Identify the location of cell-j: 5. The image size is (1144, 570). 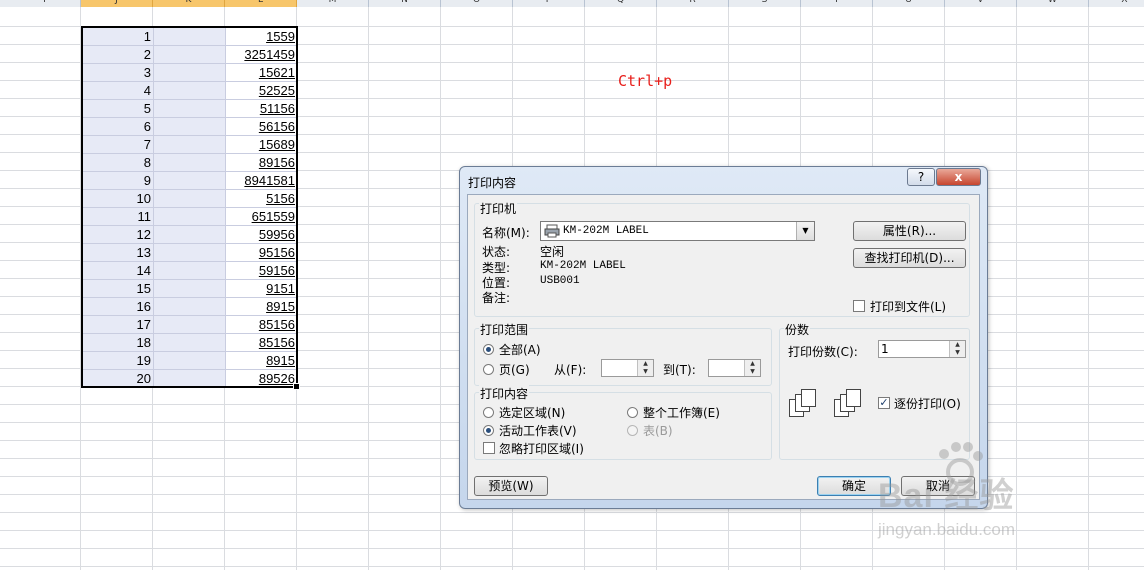
(117, 109).